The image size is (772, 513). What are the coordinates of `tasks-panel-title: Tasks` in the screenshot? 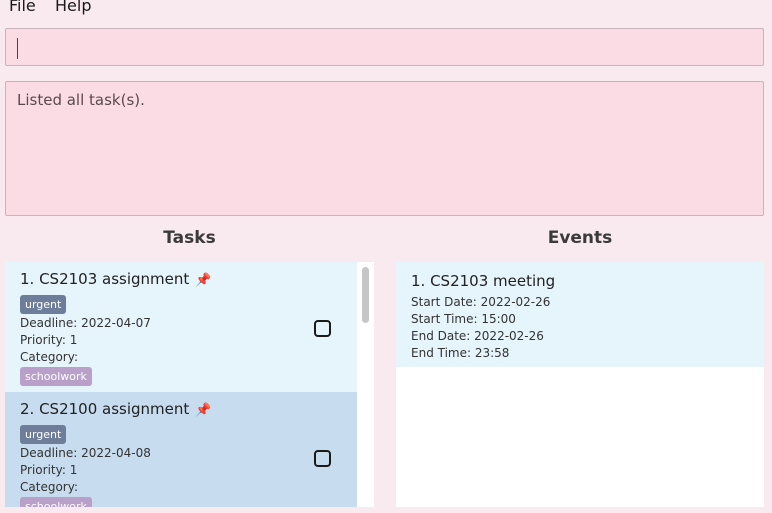 It's located at (189, 238).